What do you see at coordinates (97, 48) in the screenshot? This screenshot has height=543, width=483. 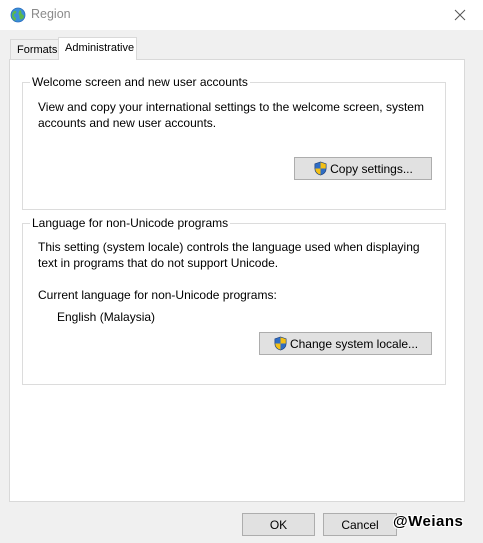 I see `tab-administrative: Administrative` at bounding box center [97, 48].